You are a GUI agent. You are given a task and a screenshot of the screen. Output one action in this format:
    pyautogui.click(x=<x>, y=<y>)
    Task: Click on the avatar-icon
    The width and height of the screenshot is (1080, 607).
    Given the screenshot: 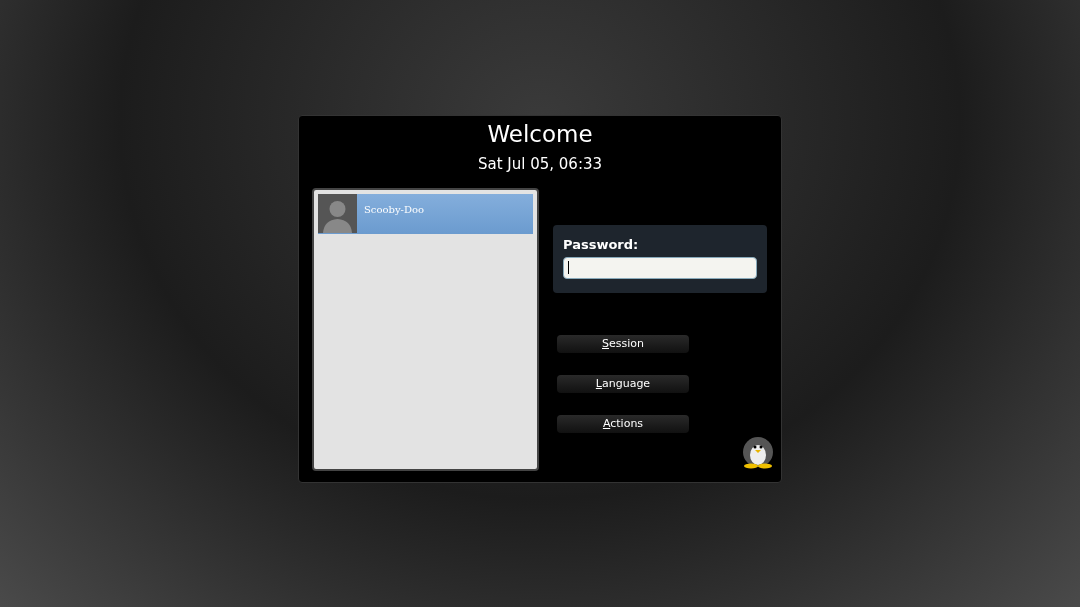 What is the action you would take?
    pyautogui.click(x=337, y=213)
    